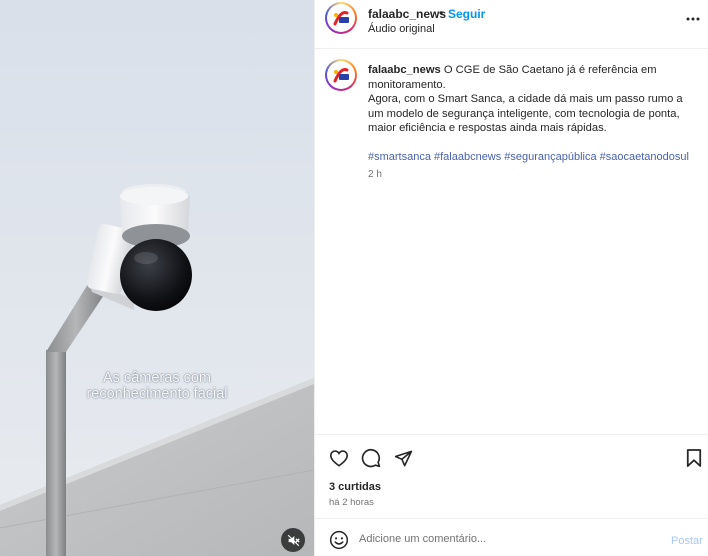 Image resolution: width=708 pixels, height=556 pixels. I want to click on hashtag-link: #segurançapública, so click(550, 157).